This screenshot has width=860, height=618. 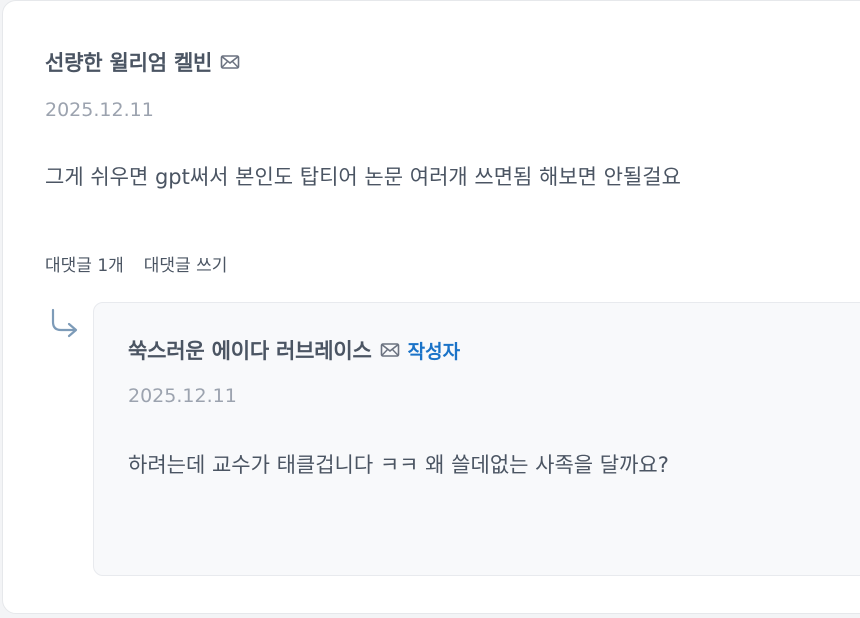 What do you see at coordinates (65, 323) in the screenshot?
I see `reply-arrow-icon` at bounding box center [65, 323].